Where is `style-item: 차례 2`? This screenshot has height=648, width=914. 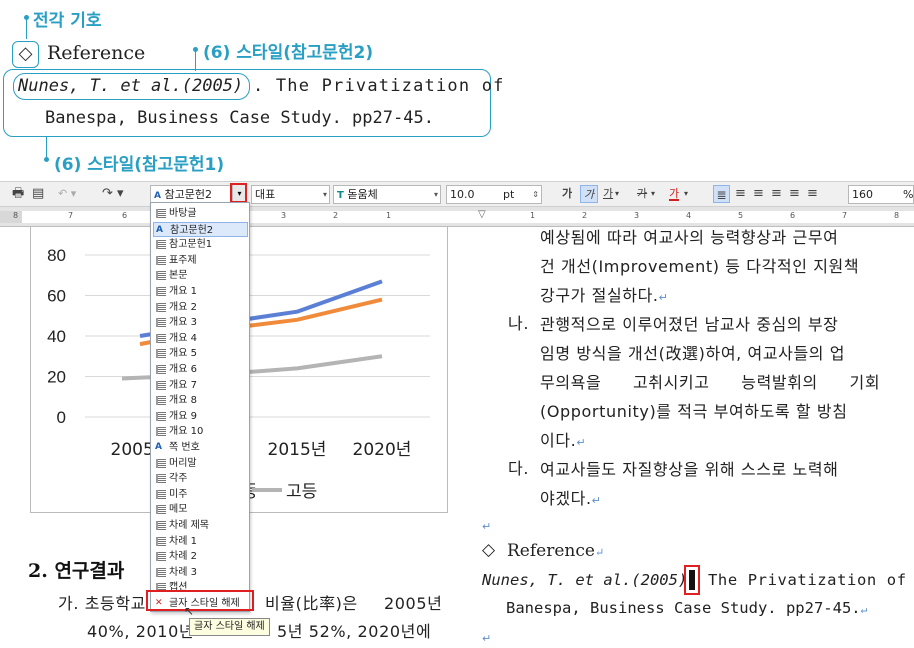
style-item: 차례 2 is located at coordinates (200, 557).